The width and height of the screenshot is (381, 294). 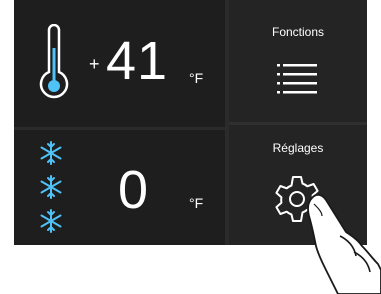 I want to click on thermometer-icon, so click(x=54, y=61).